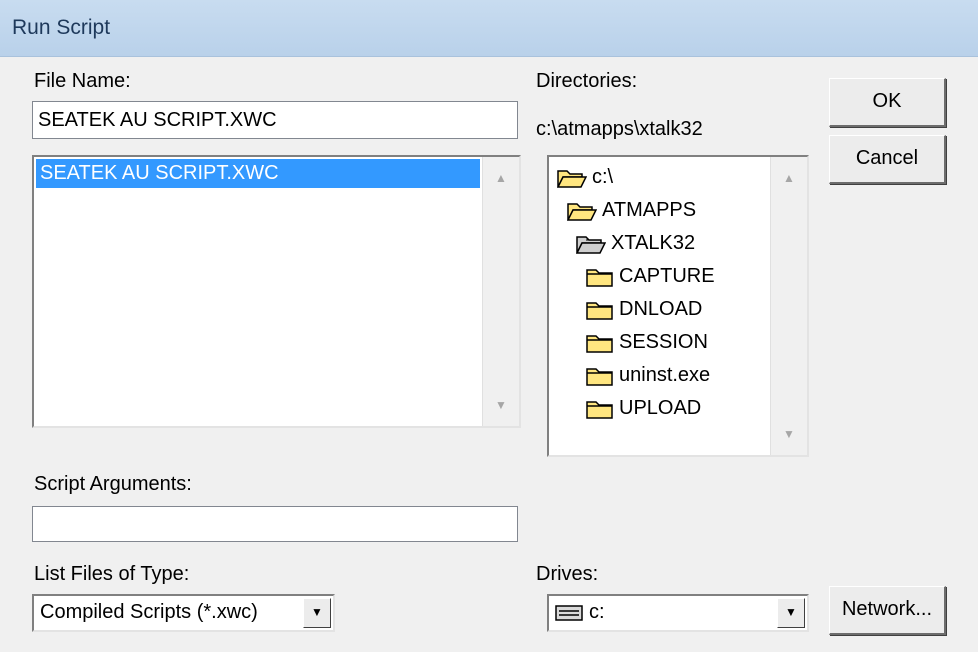 This screenshot has height=652, width=978. What do you see at coordinates (665, 375) in the screenshot?
I see `dir-item-label: uninst.exe` at bounding box center [665, 375].